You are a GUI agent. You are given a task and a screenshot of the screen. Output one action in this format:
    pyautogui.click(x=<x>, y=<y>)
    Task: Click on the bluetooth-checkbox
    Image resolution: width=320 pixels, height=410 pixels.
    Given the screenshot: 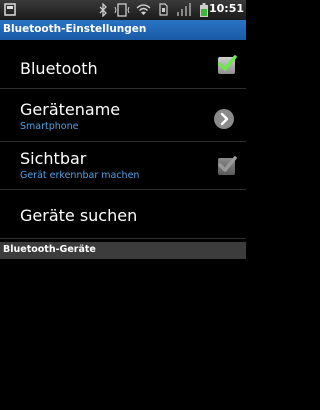 What is the action you would take?
    pyautogui.click(x=227, y=64)
    